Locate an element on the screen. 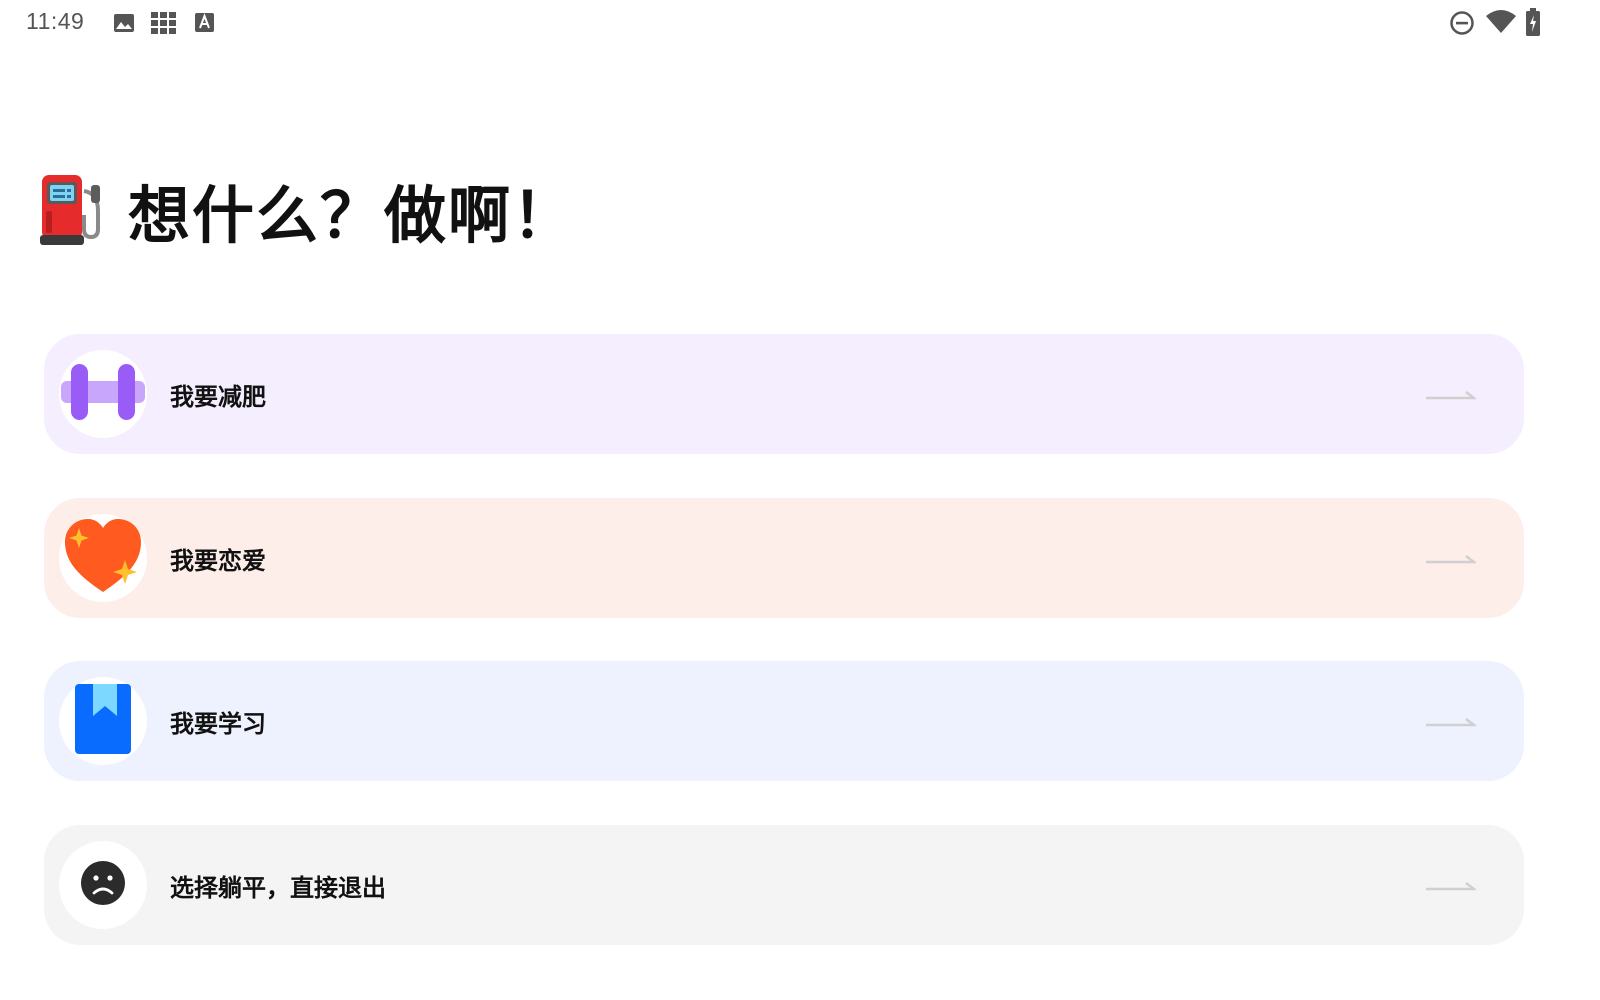 Image resolution: width=1600 pixels, height=1000 pixels. dumbbell-icon is located at coordinates (103, 394).